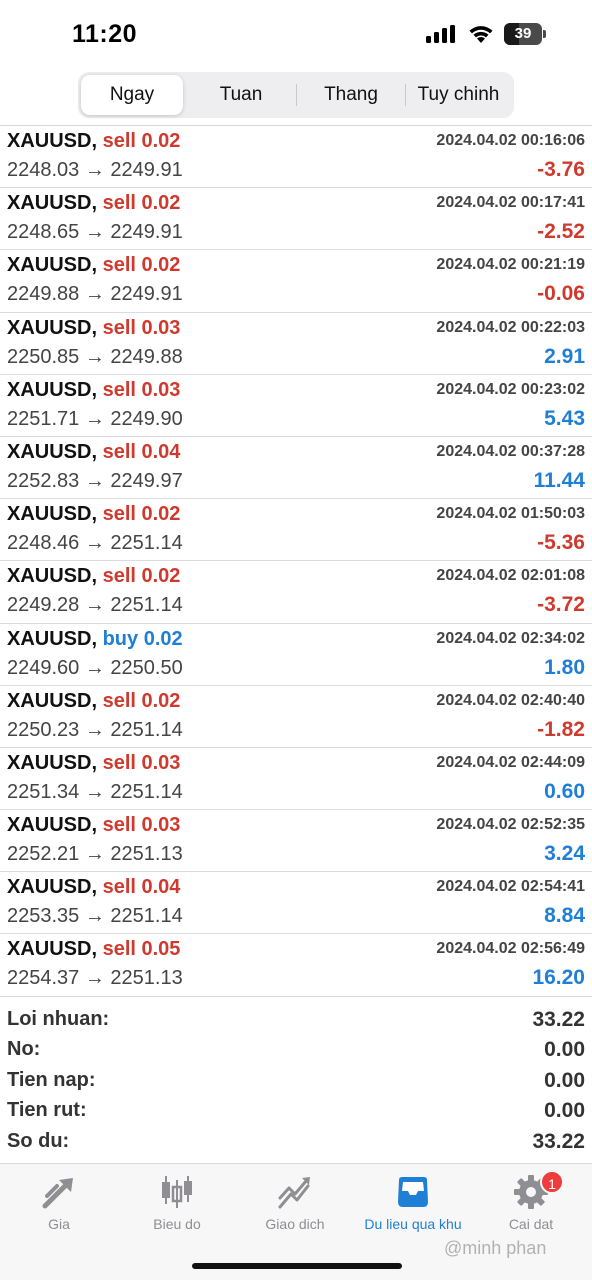 Image resolution: width=592 pixels, height=1280 pixels. I want to click on tab-tuy-chinh: Tuy chinh, so click(458, 95).